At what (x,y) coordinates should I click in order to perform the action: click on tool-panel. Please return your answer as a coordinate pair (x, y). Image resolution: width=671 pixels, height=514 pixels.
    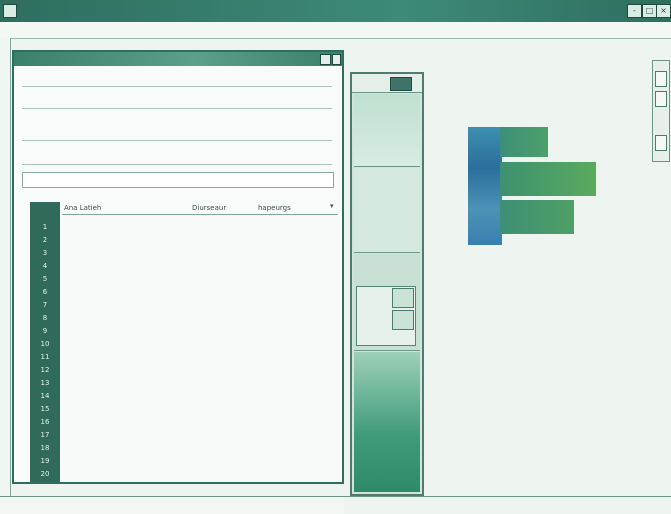
    Looking at the image, I should click on (387, 284).